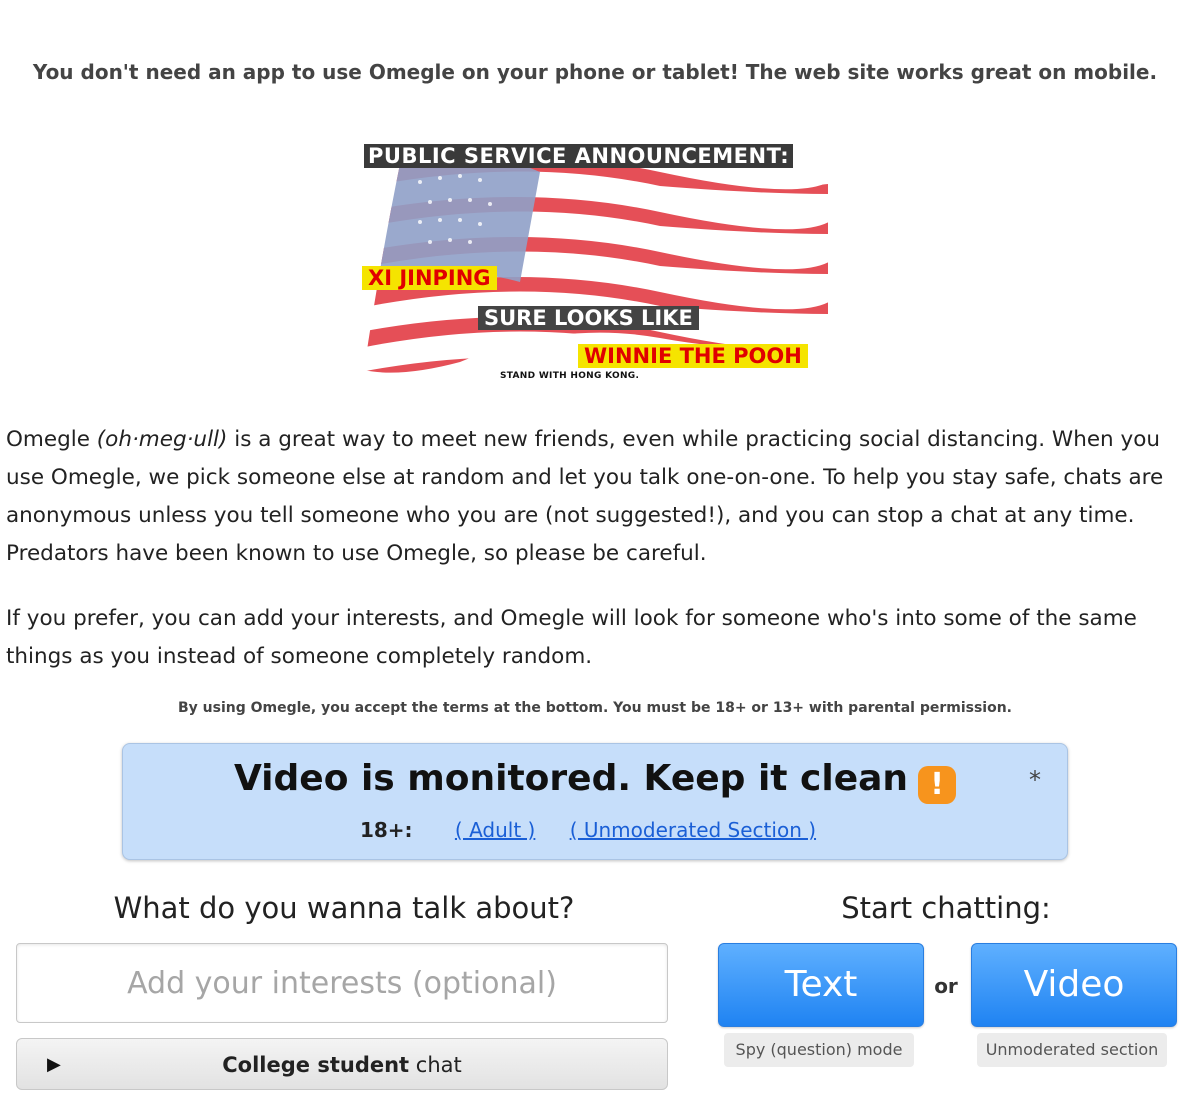  Describe the element at coordinates (429, 278) in the screenshot. I see `psa-line-xi-jinping: XI JINPING` at that location.